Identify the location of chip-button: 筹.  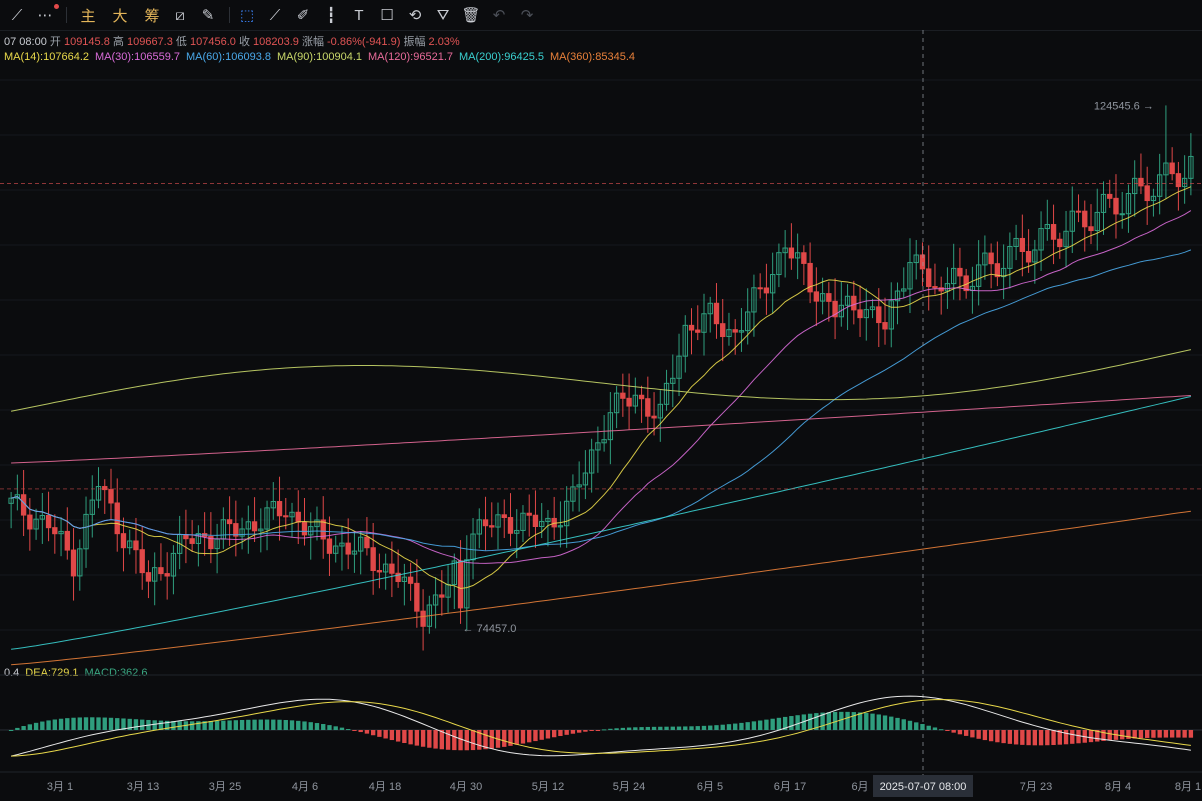
(152, 15).